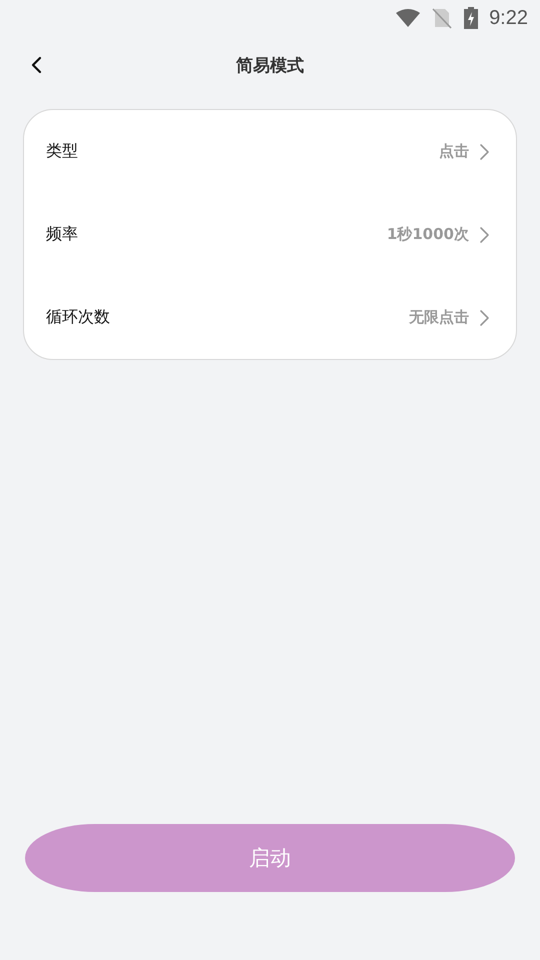 The height and width of the screenshot is (960, 540). I want to click on setting-label: 类型, so click(62, 151).